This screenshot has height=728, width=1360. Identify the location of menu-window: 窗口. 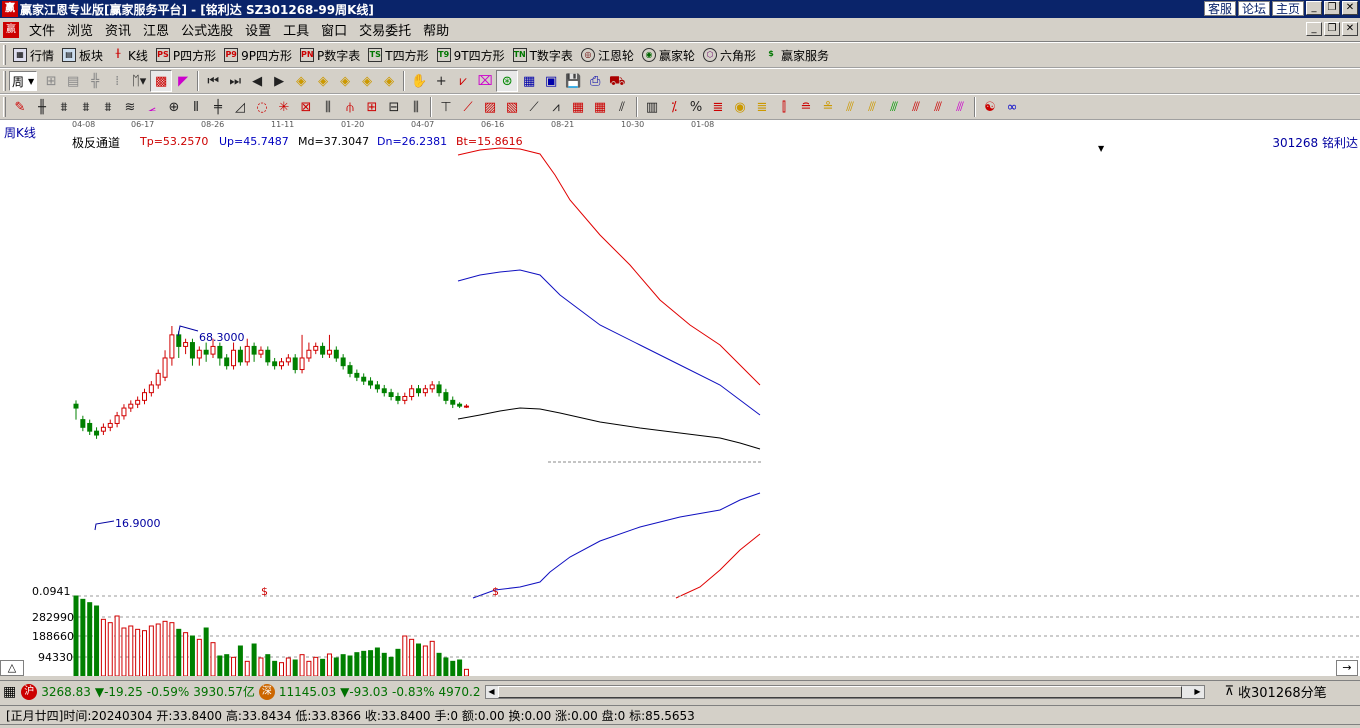
(334, 29).